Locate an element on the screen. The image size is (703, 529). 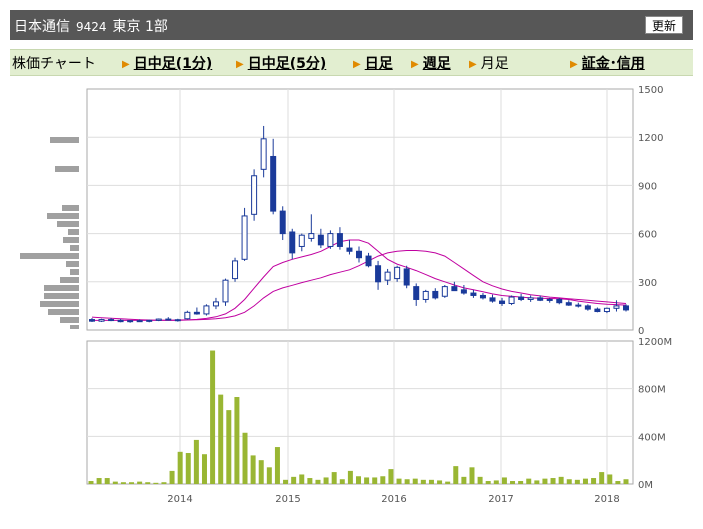
price-tick-label: 0 is located at coordinates (641, 331).